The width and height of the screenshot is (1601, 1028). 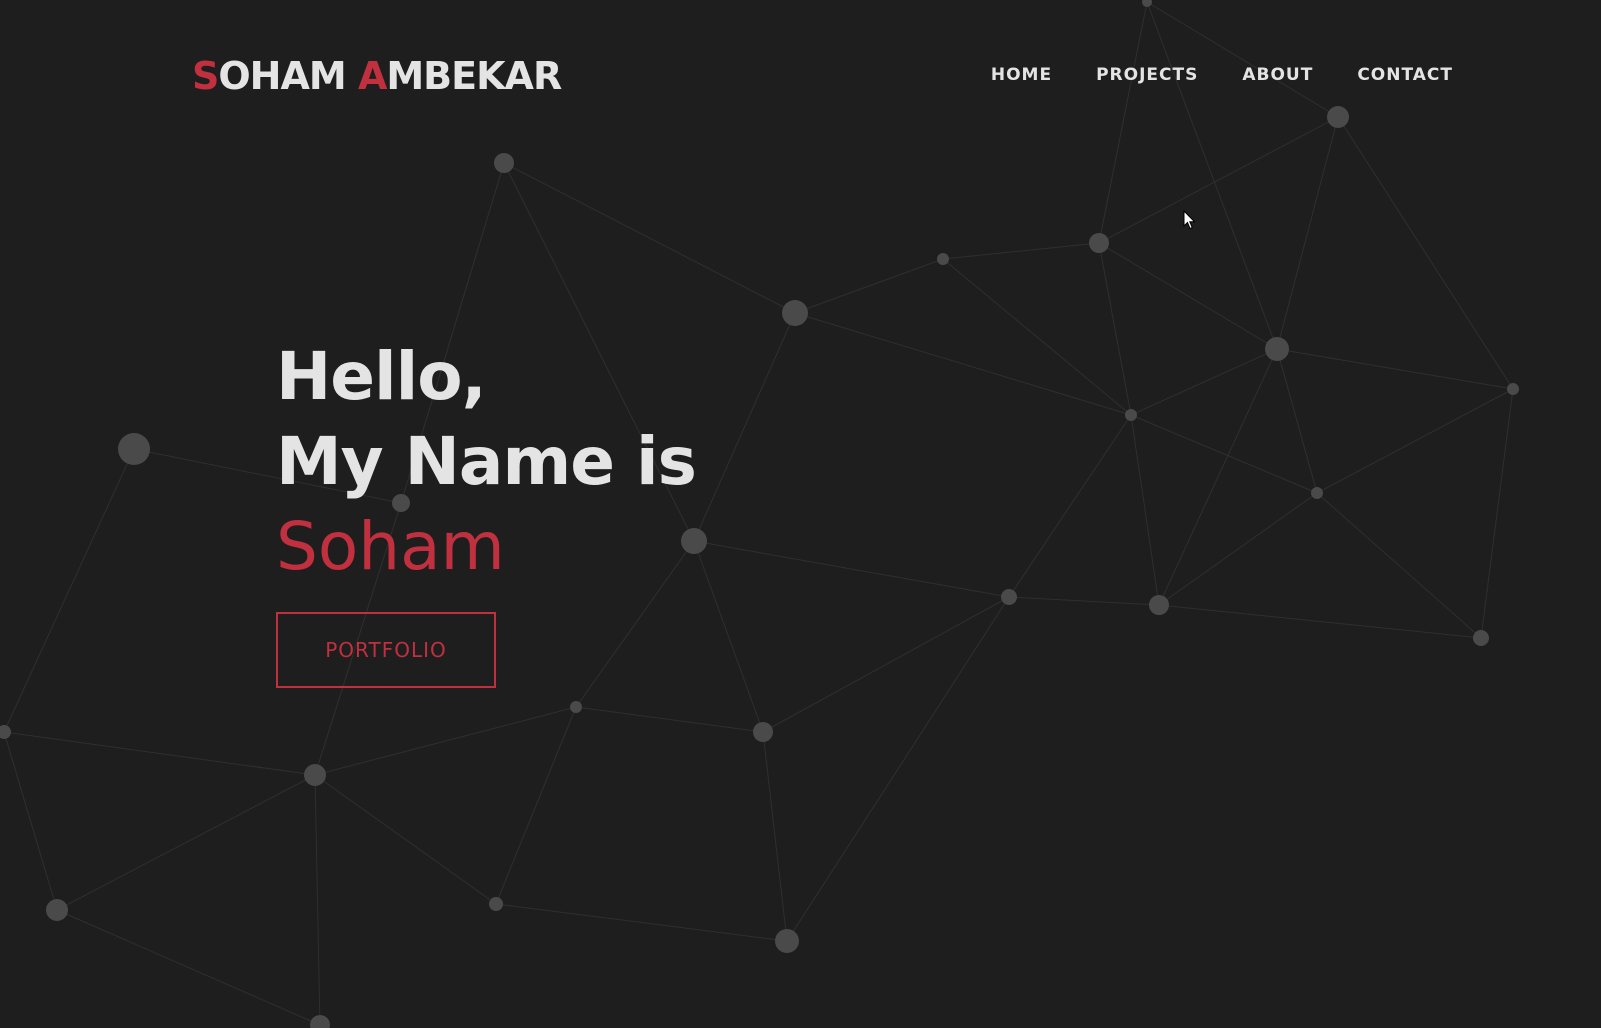 I want to click on main-nav: HOME PROJECTS ABOUT CONTACT, so click(x=1222, y=75).